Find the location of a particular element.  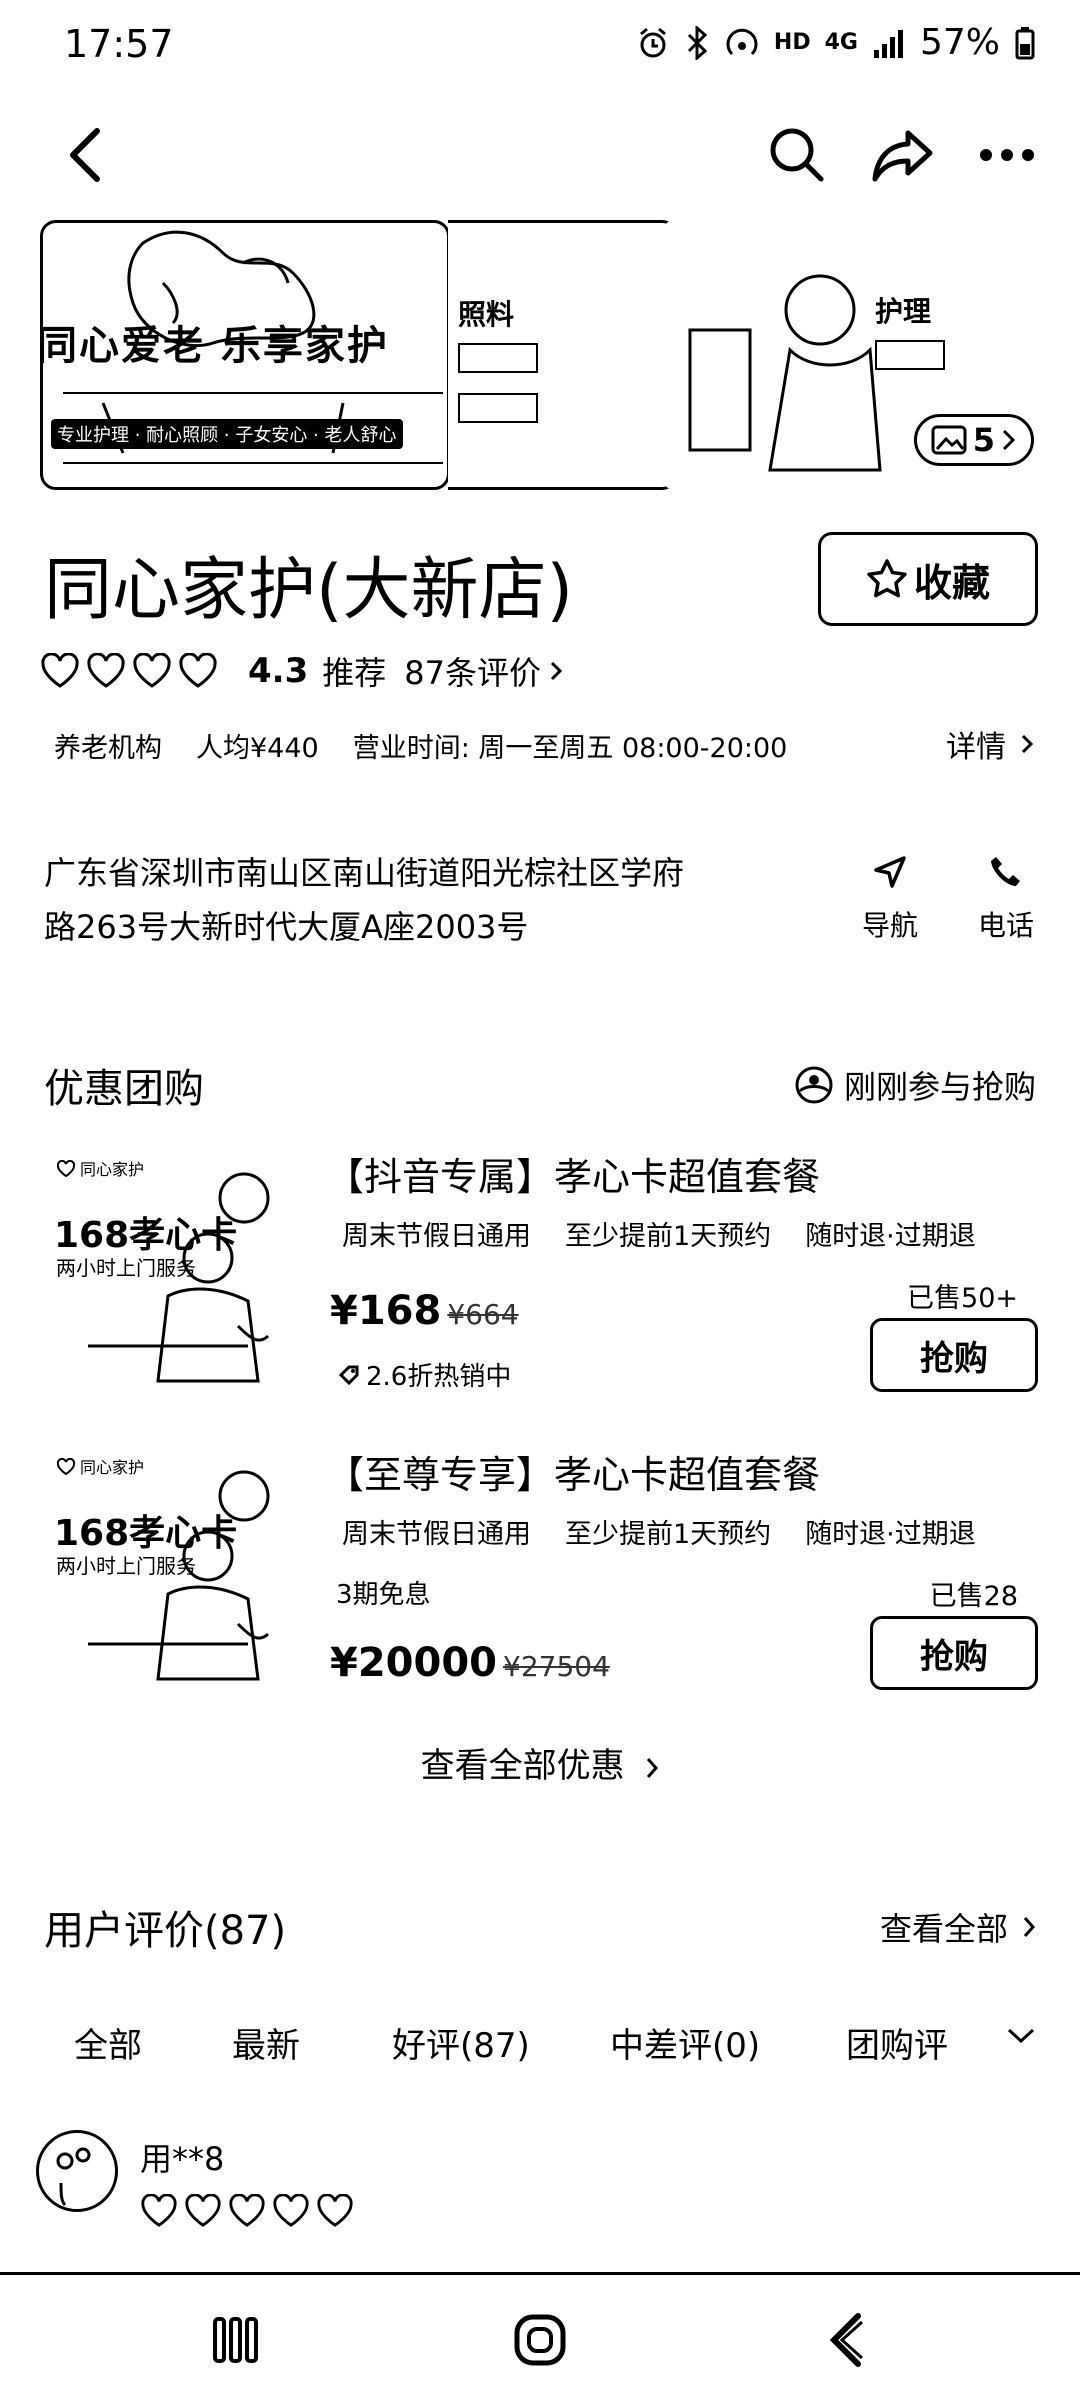

system-nav-bar is located at coordinates (540, 2336).